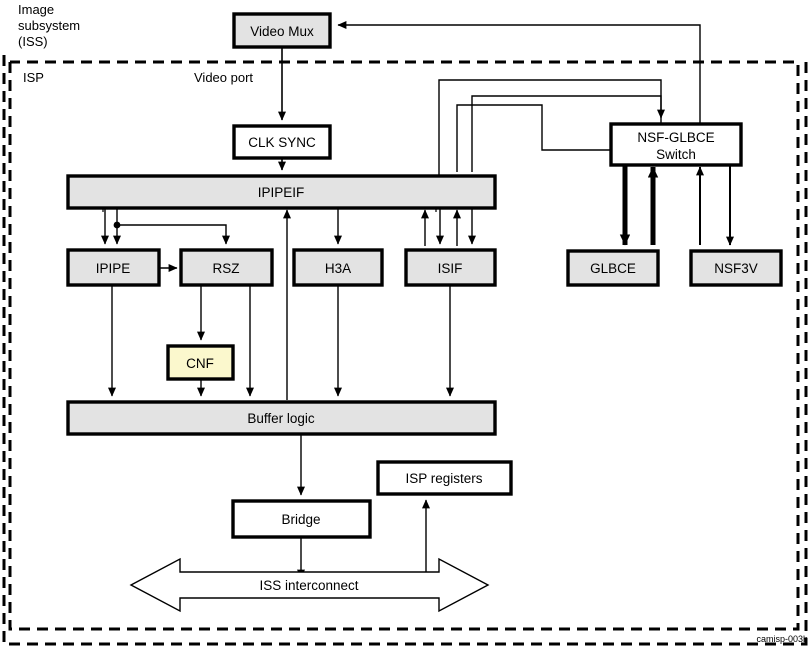 This screenshot has height=649, width=812. What do you see at coordinates (676, 154) in the screenshot?
I see `block-label-nsf-glbce-switch-line2: Switch` at bounding box center [676, 154].